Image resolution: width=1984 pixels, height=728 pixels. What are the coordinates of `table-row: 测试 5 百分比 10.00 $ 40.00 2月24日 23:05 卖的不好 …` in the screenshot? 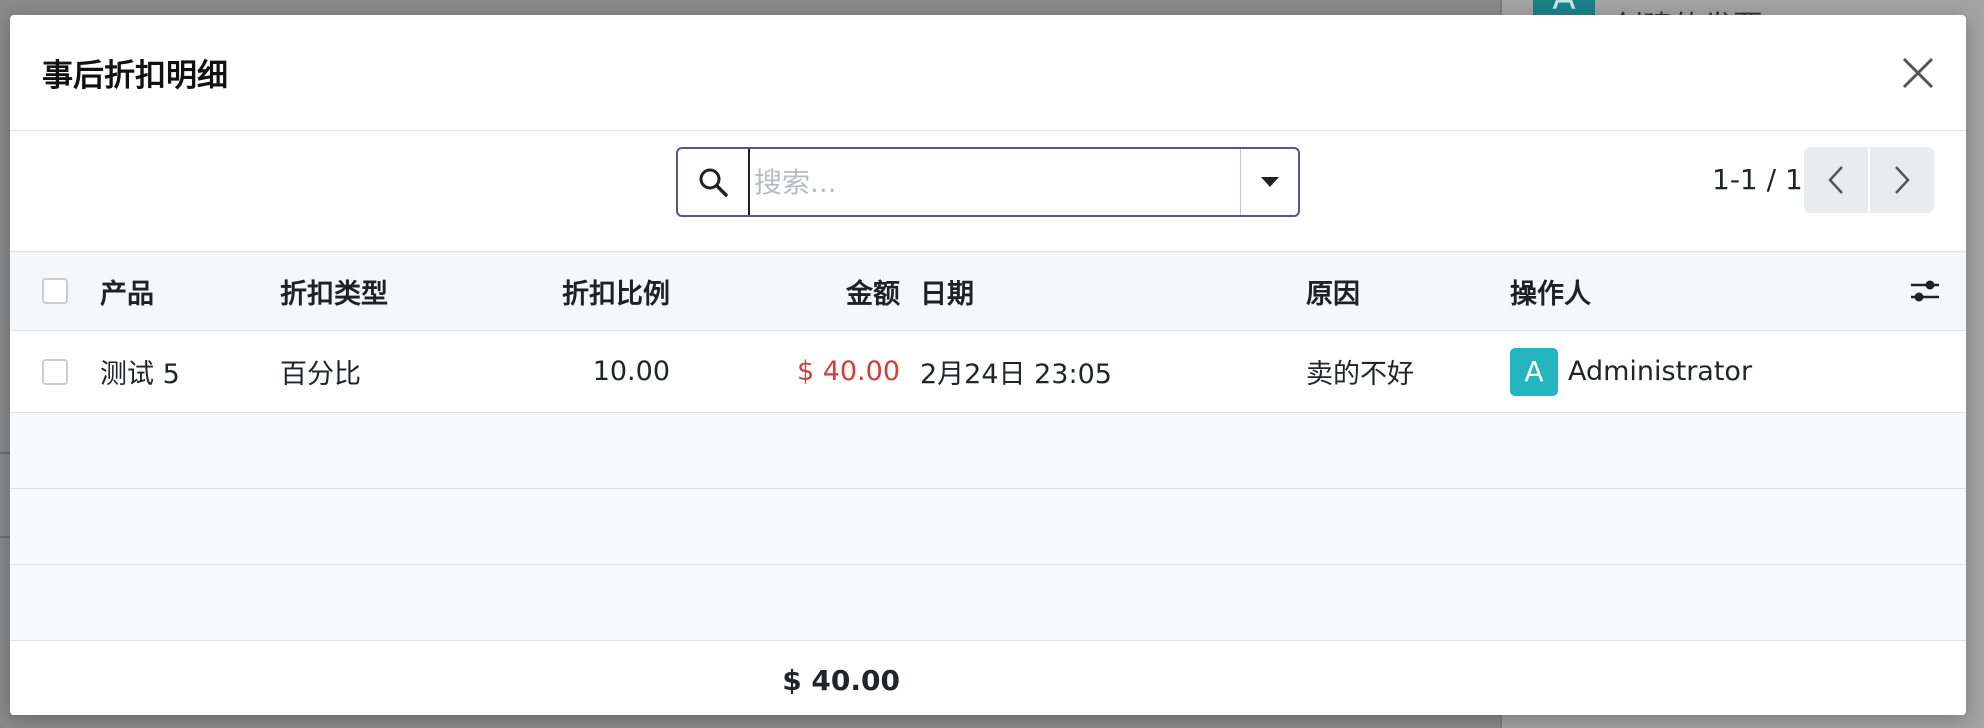 It's located at (988, 372).